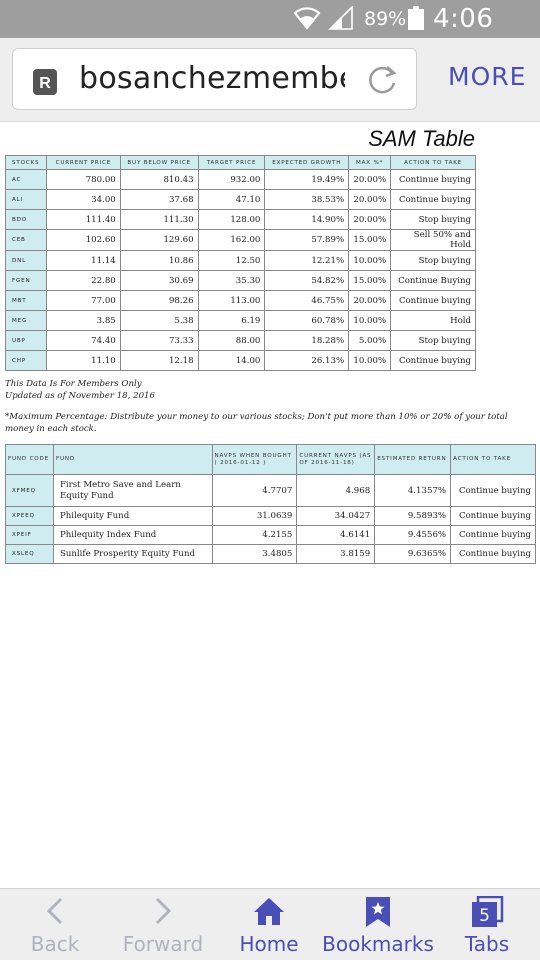 The image size is (540, 960). I want to click on column-header: STOCKS, so click(26, 162).